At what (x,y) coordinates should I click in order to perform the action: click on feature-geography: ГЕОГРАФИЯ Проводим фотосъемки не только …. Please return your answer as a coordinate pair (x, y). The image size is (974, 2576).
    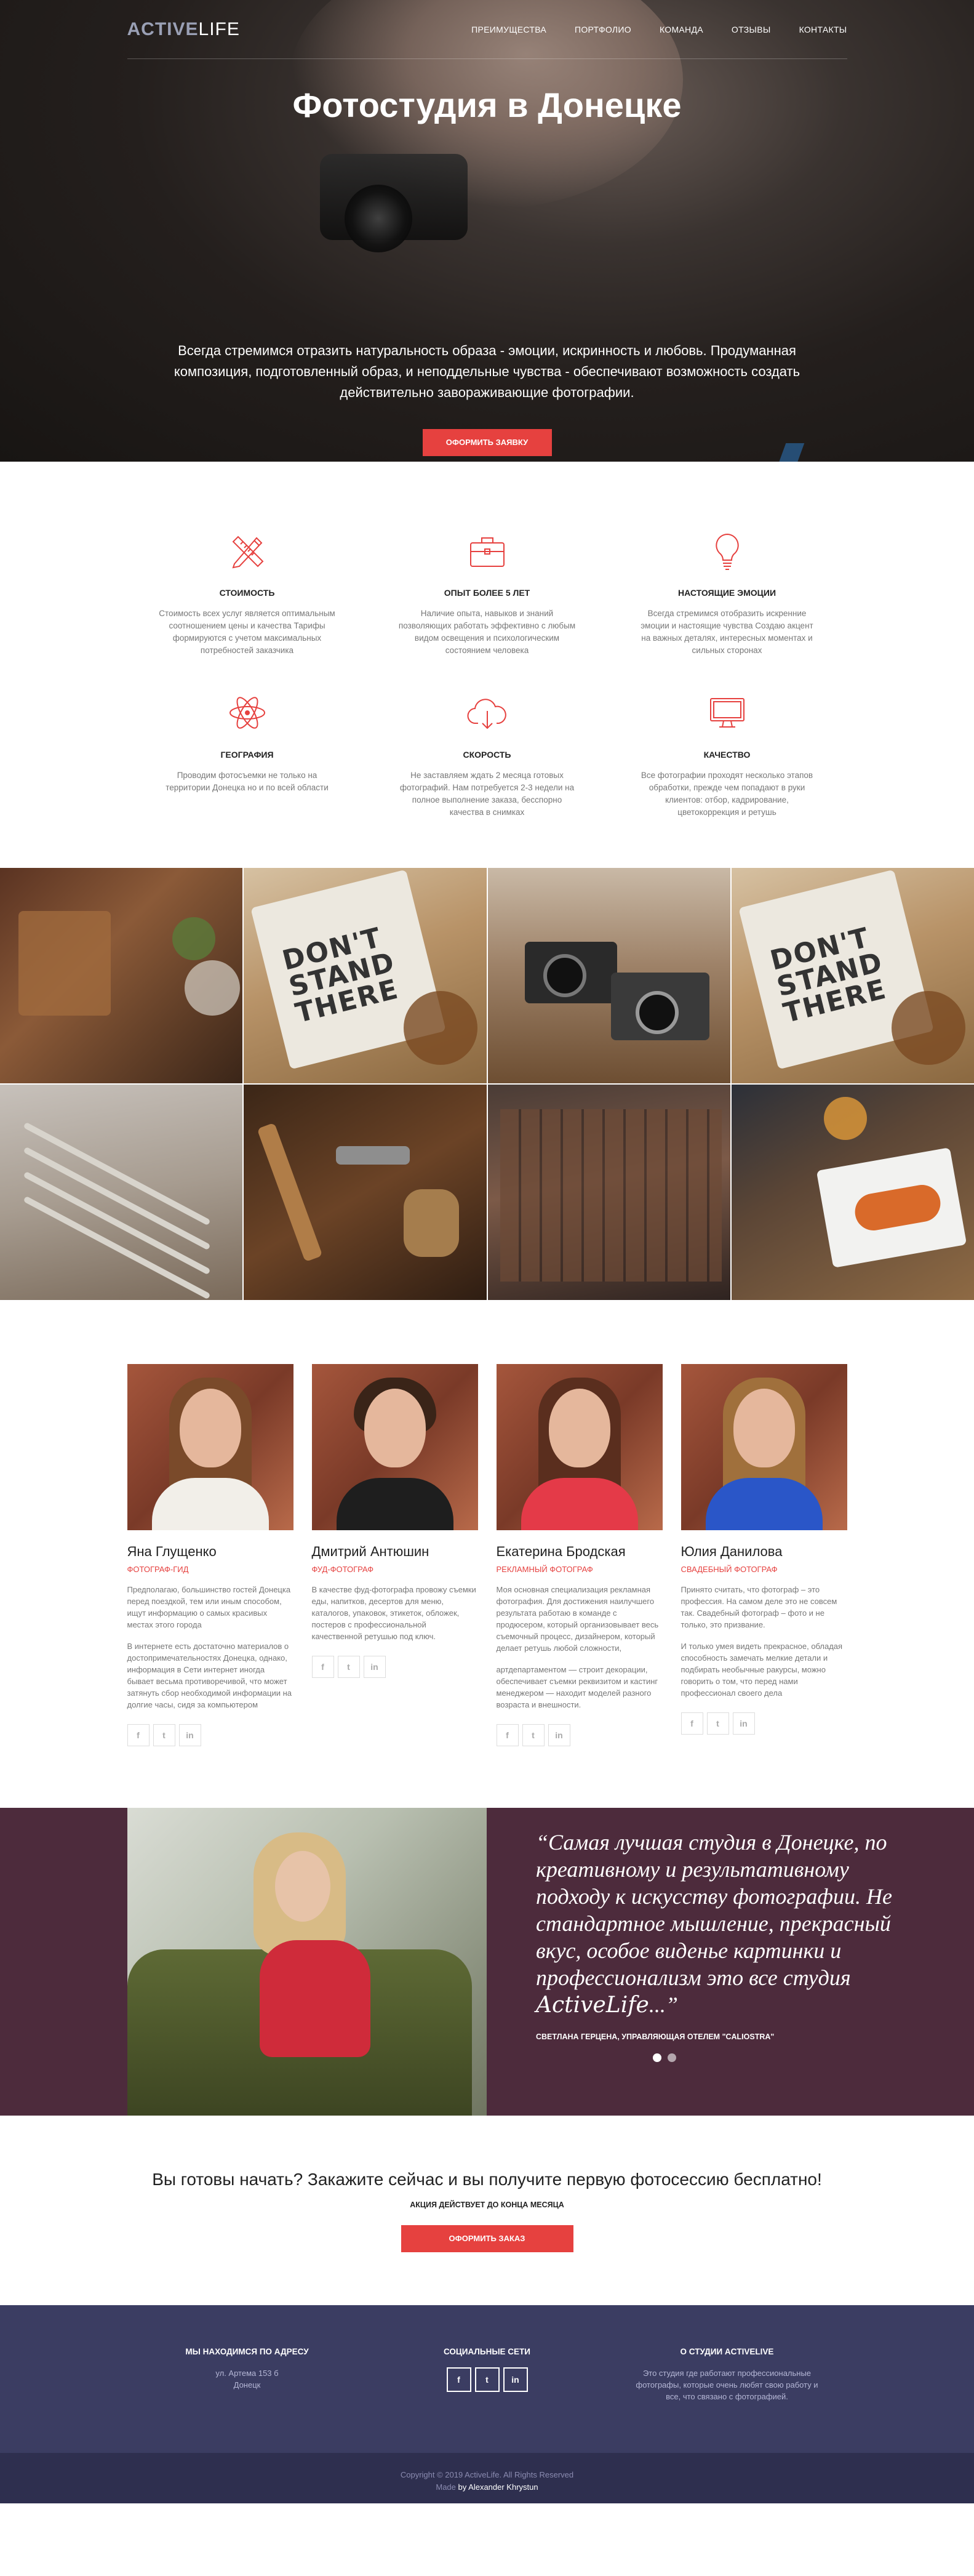
    Looking at the image, I should click on (247, 755).